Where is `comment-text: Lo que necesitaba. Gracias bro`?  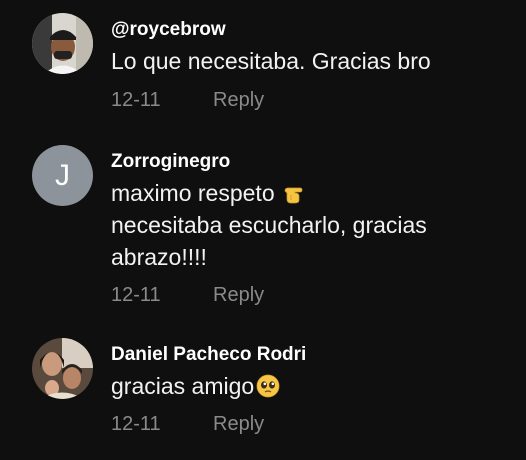
comment-text: Lo que necesitaba. Gracias bro is located at coordinates (271, 61).